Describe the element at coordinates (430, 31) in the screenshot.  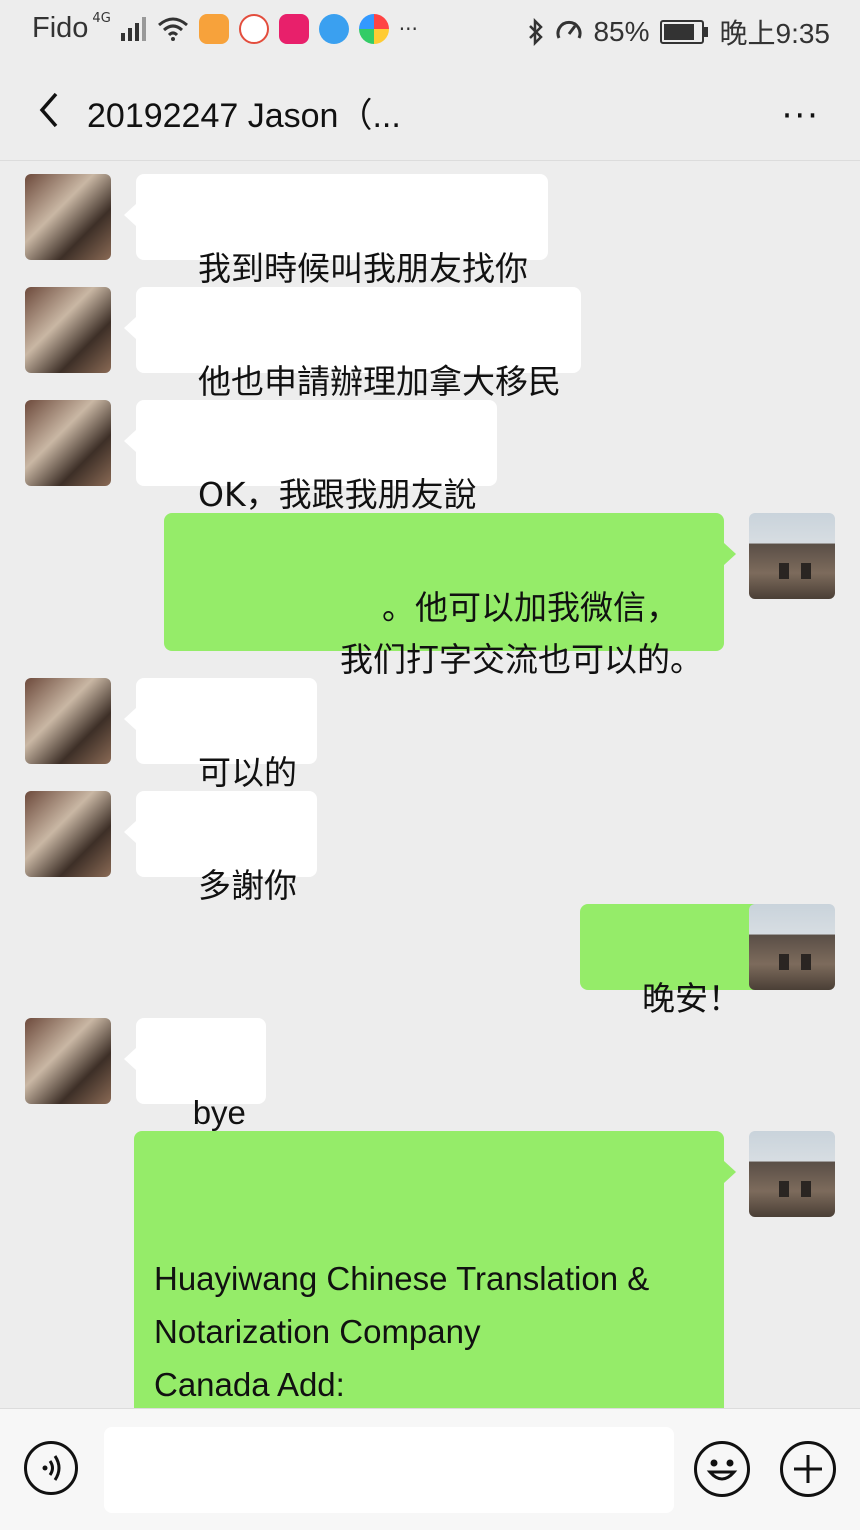
I see `status-bar: Fido 4G ··· 85% 晚上9:35` at that location.